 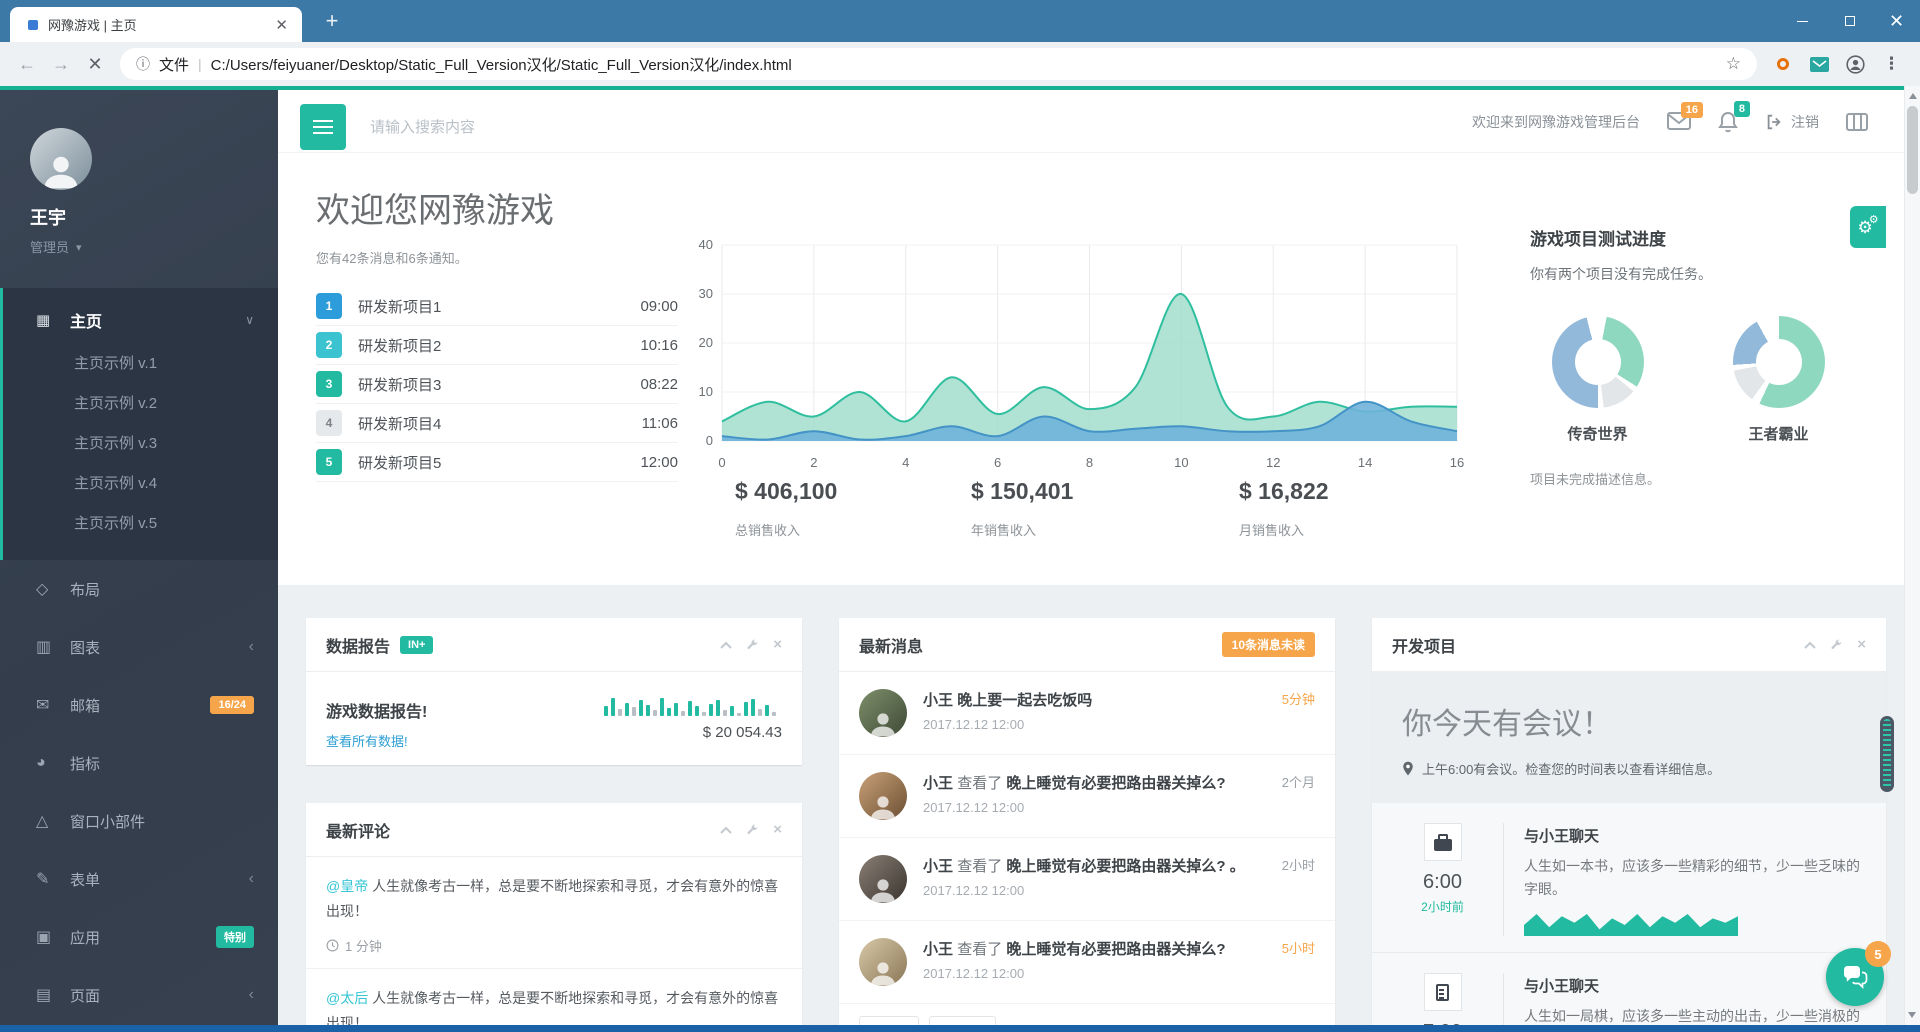 What do you see at coordinates (400, 307) in the screenshot?
I see `task-label: 研发新项目1` at bounding box center [400, 307].